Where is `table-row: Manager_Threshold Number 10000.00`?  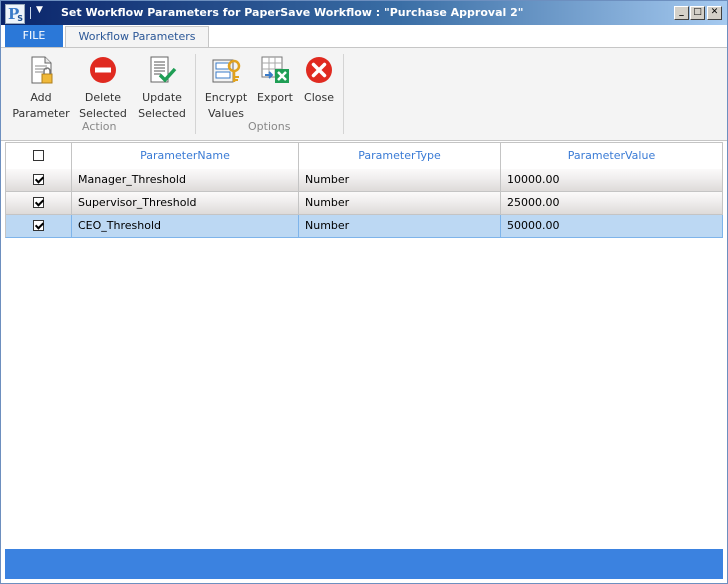 table-row: Manager_Threshold Number 10000.00 is located at coordinates (364, 180).